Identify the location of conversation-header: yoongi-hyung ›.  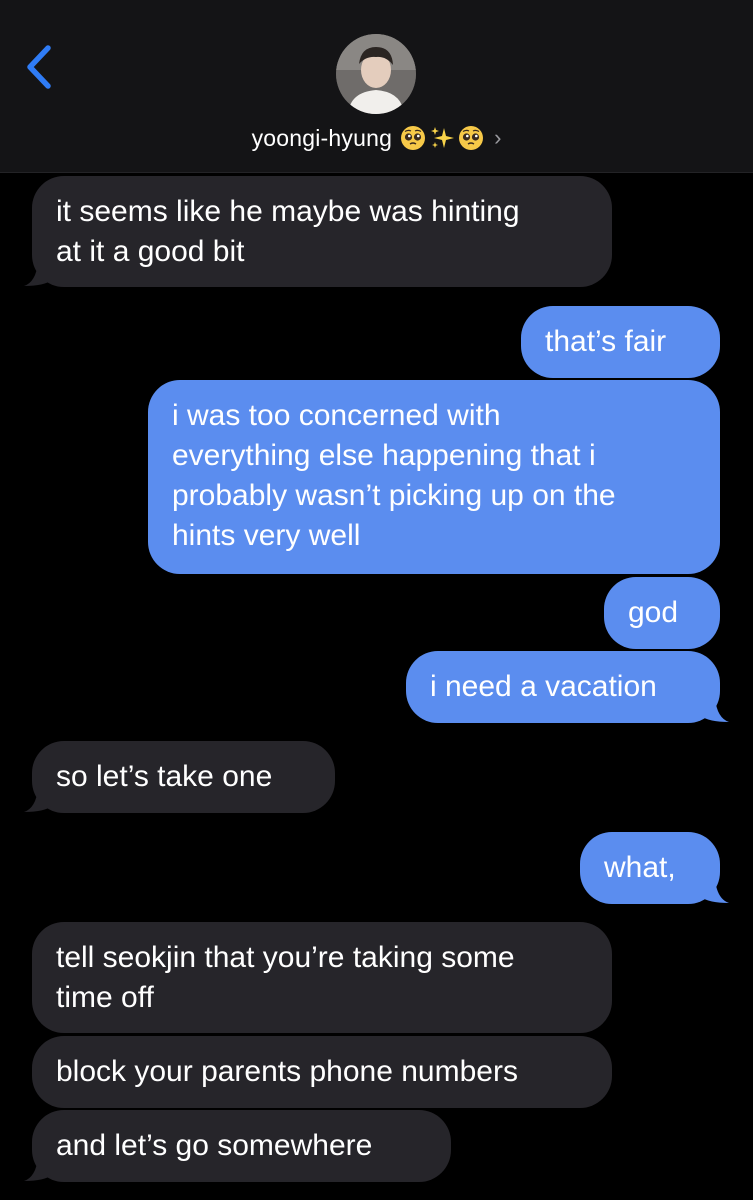
(376, 86).